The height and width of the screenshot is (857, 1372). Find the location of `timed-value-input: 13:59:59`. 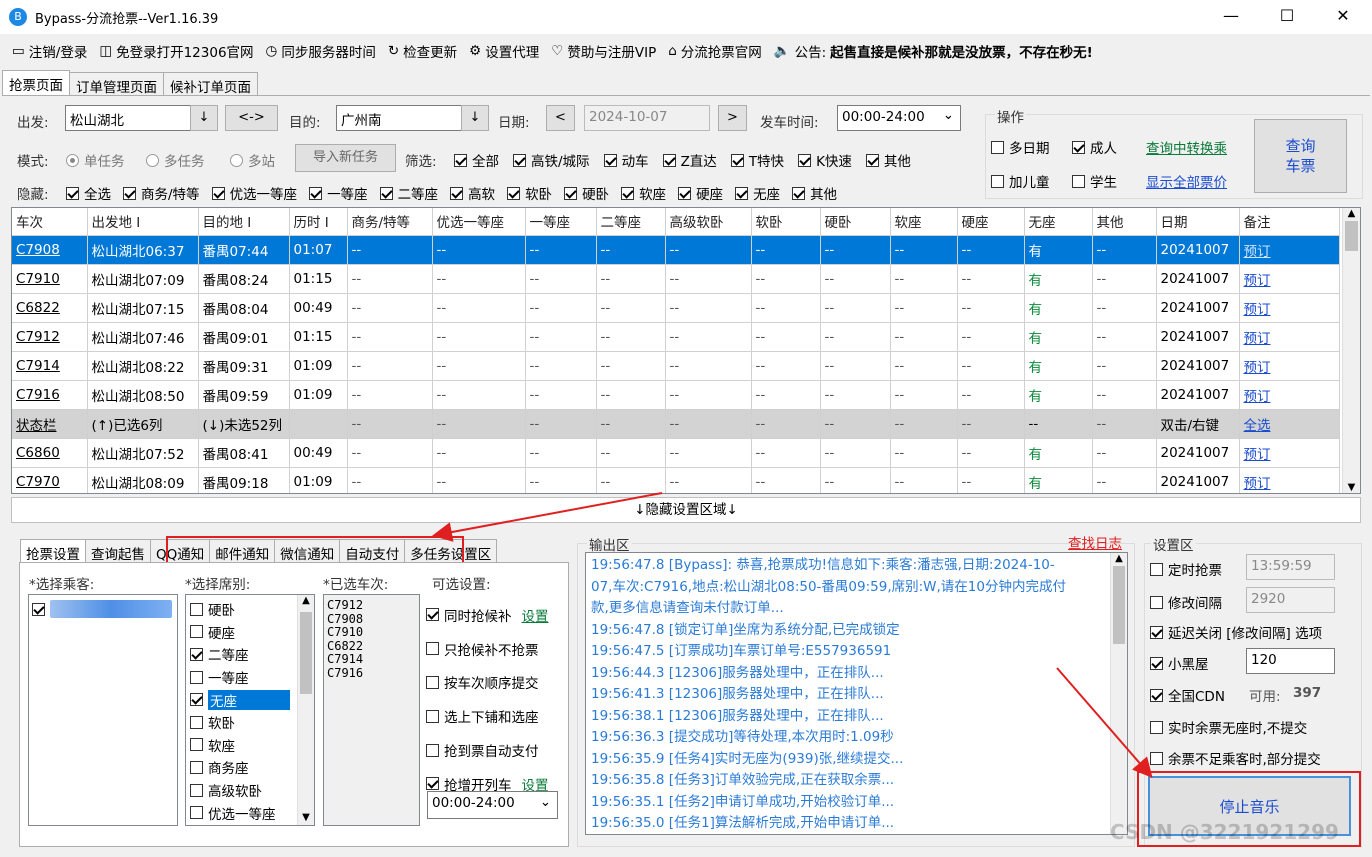

timed-value-input: 13:59:59 is located at coordinates (1290, 567).